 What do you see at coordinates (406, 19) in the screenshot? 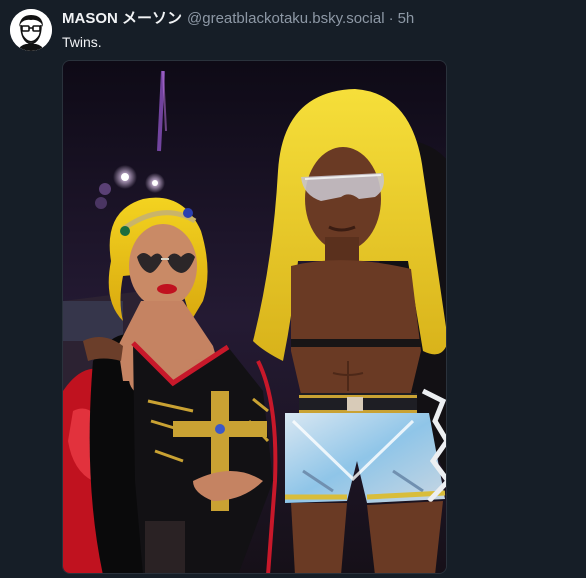
I see `post-timestamp: 5h` at bounding box center [406, 19].